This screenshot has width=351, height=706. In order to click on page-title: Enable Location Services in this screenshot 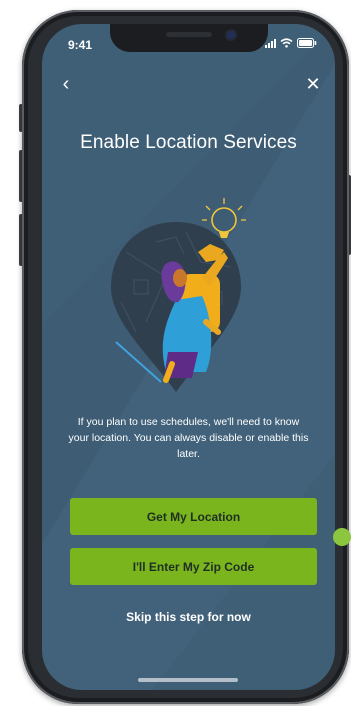, I will do `click(188, 142)`.